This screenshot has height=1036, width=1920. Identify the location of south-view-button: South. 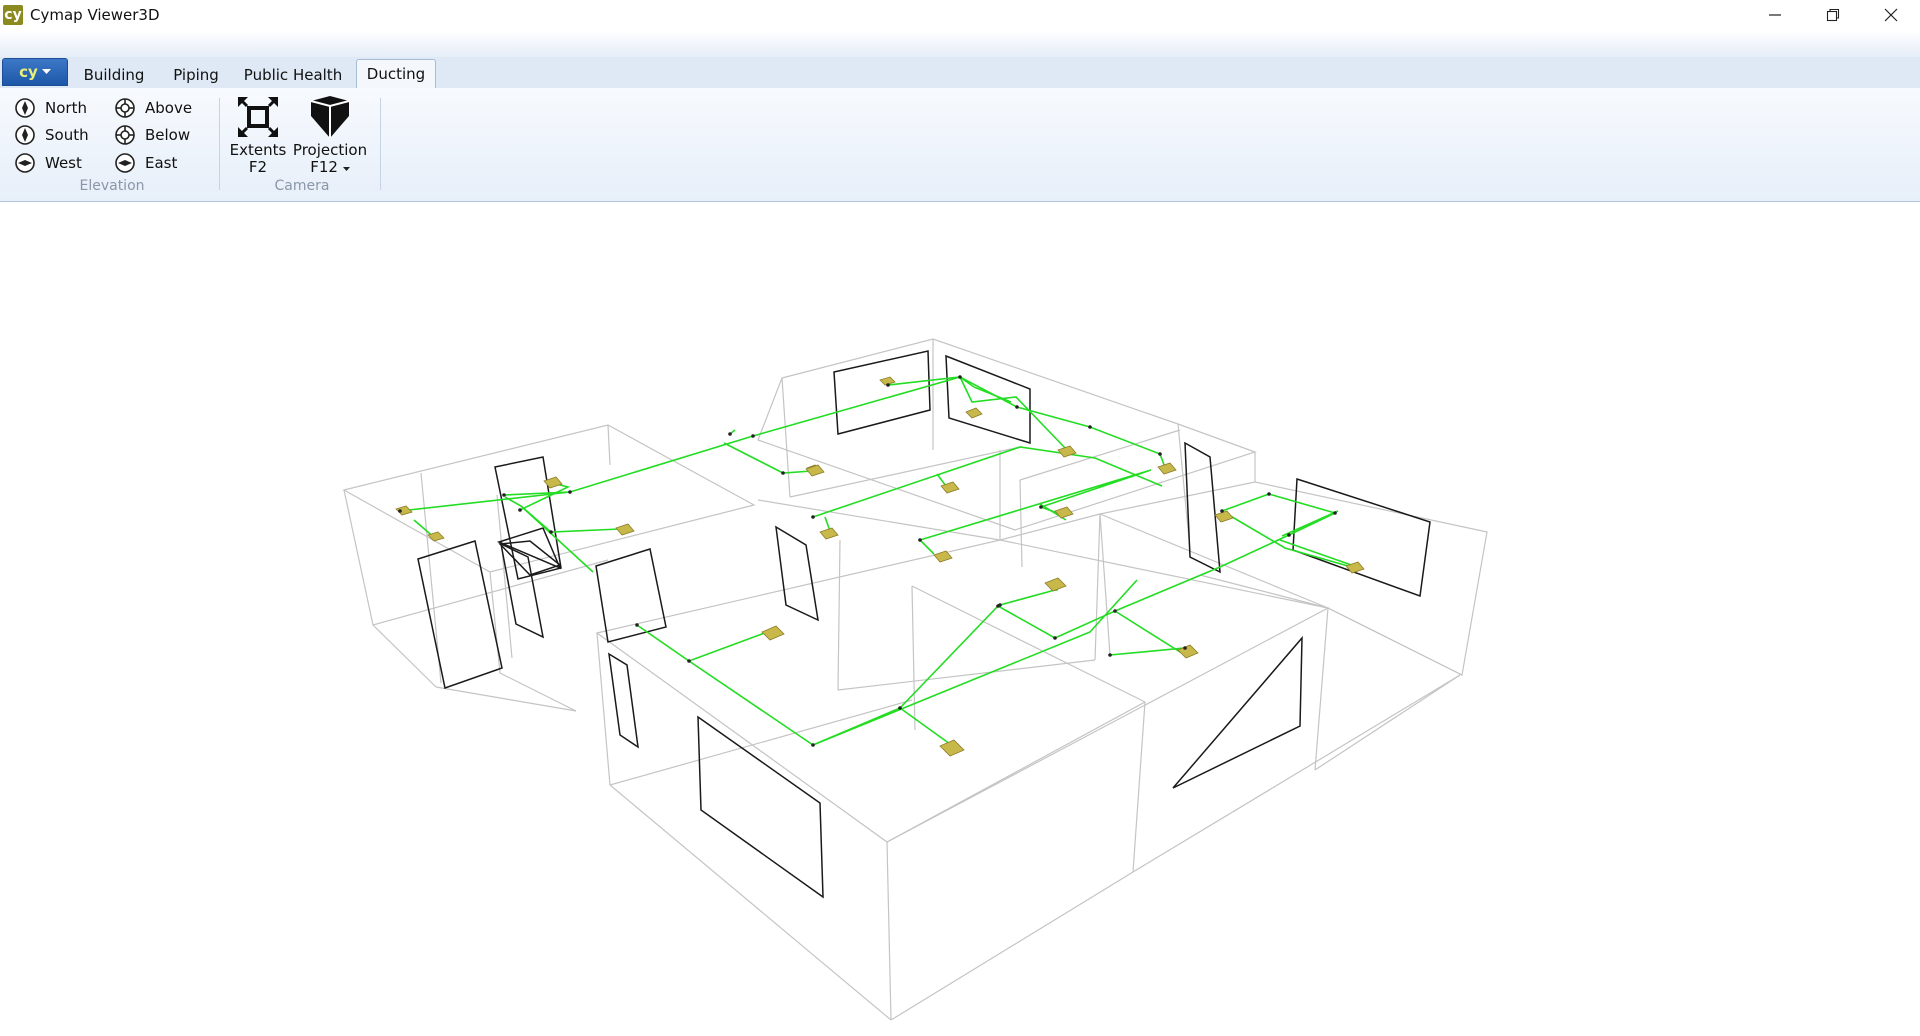
(51, 135).